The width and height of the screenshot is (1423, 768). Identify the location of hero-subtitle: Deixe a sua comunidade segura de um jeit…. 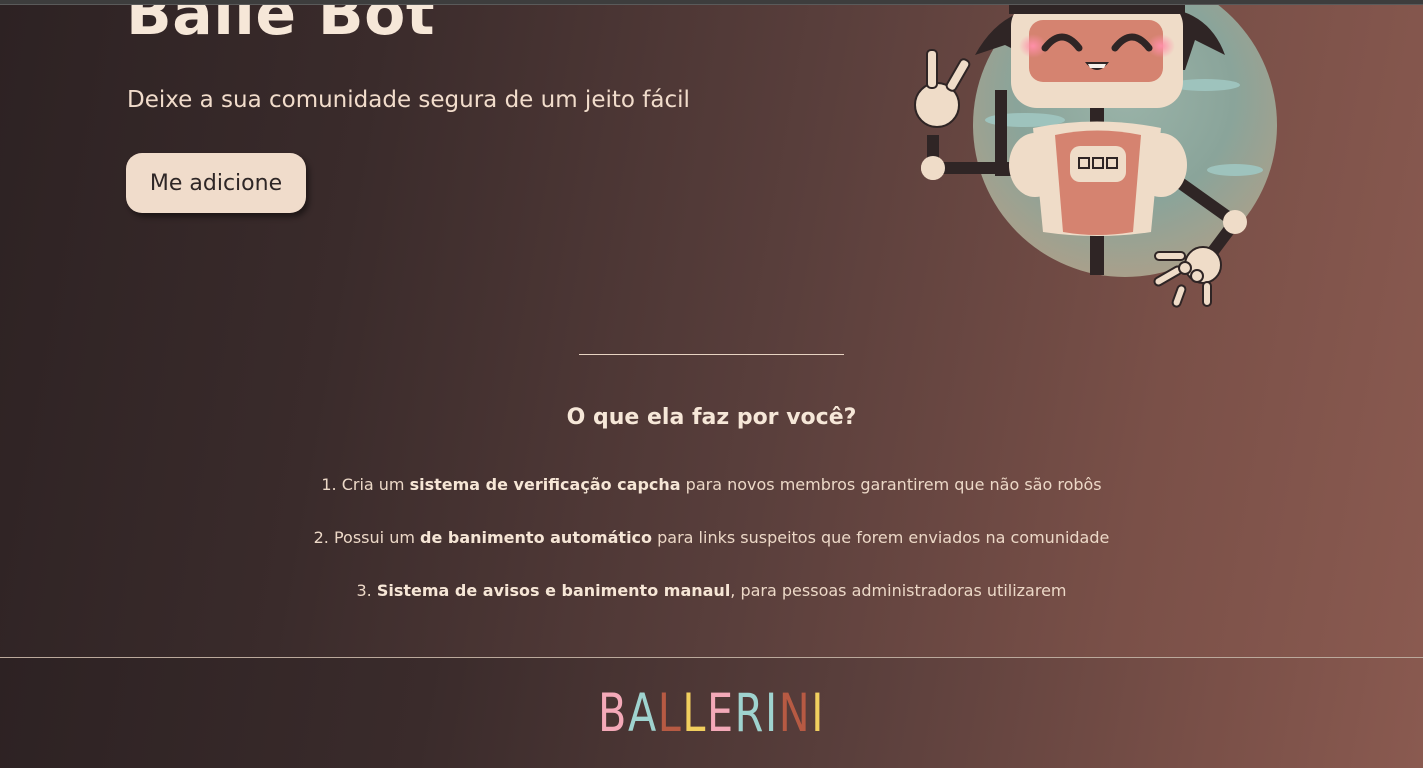
(408, 100).